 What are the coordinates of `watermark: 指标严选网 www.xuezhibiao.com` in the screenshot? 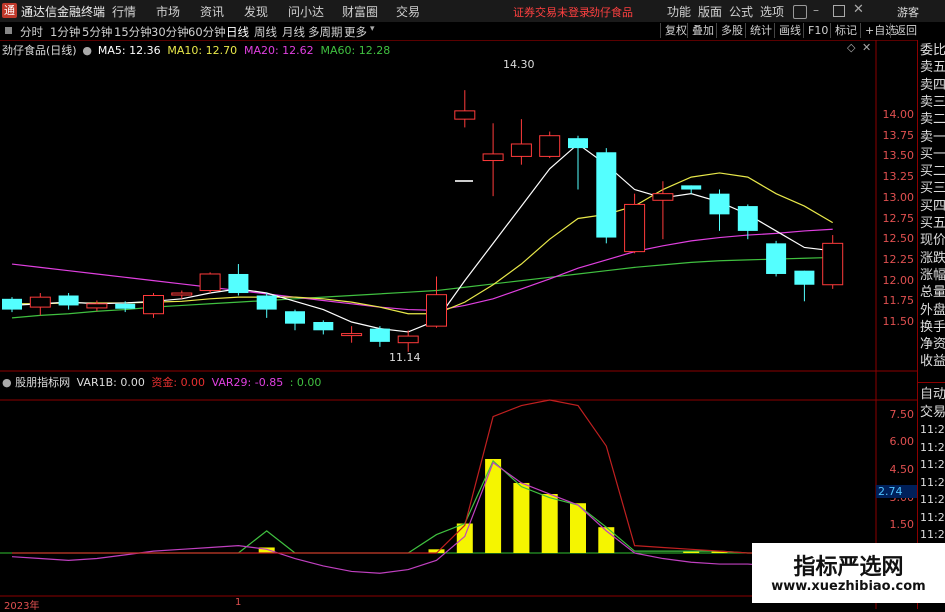 It's located at (848, 573).